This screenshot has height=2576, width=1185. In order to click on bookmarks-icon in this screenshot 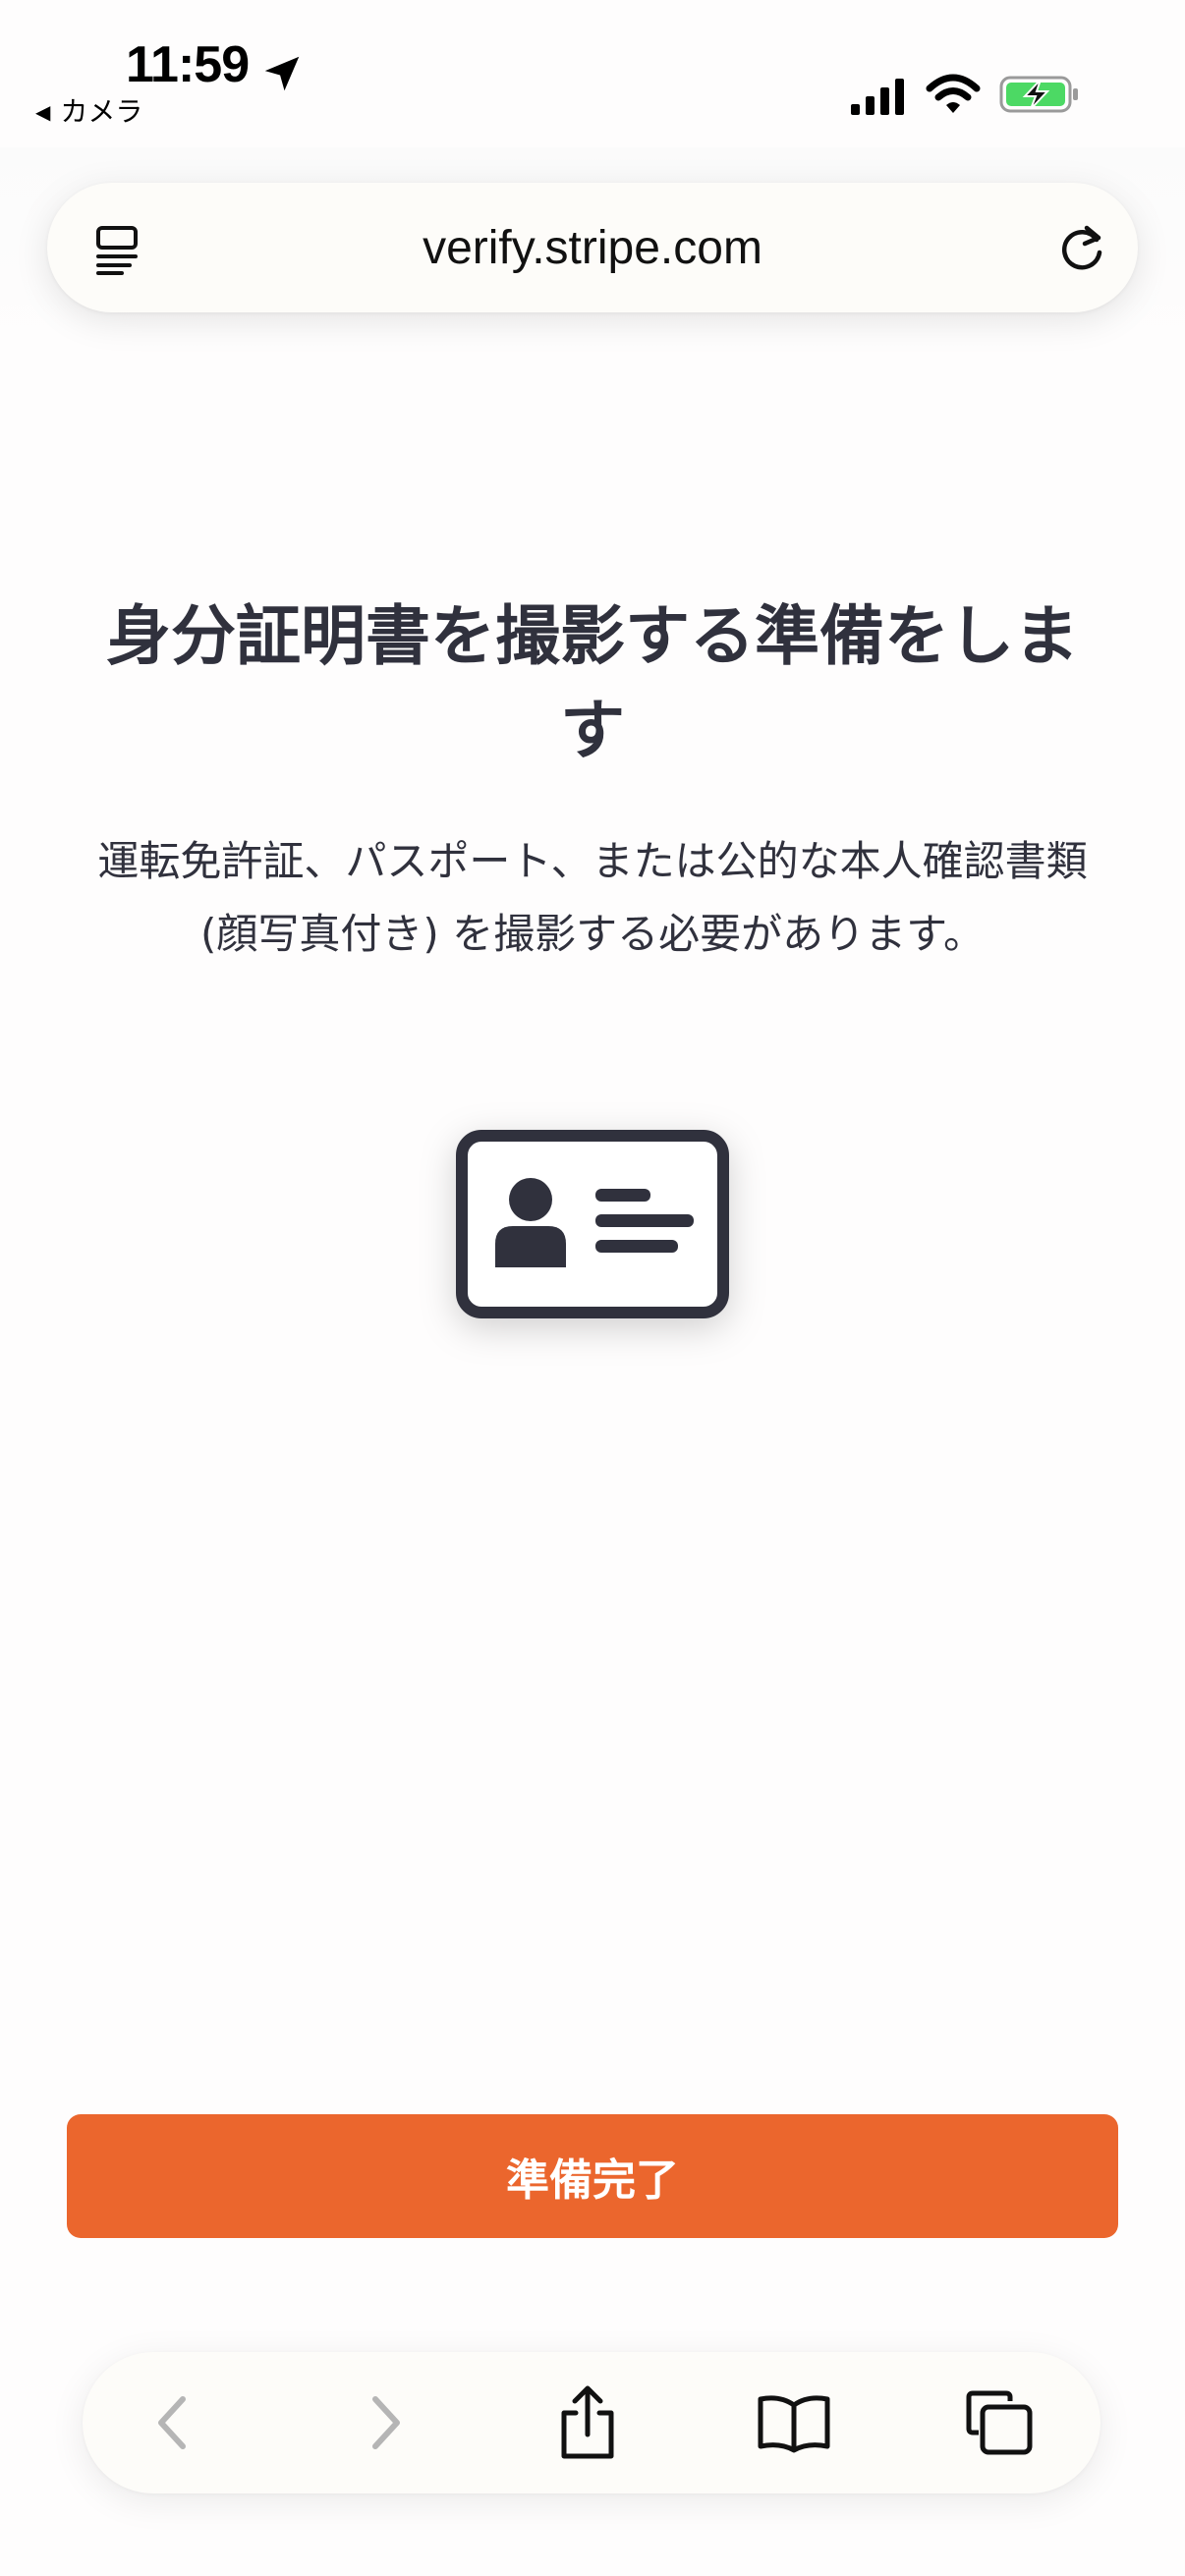, I will do `click(794, 2424)`.